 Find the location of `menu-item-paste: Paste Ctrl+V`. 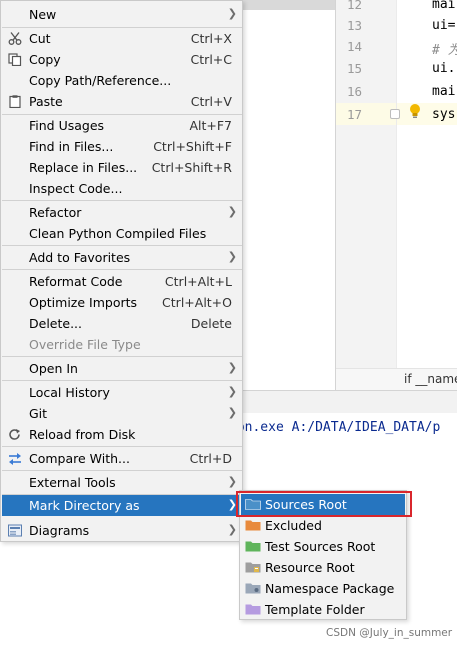

menu-item-paste: Paste Ctrl+V is located at coordinates (122, 101).